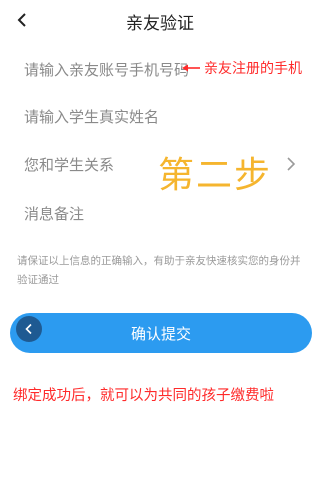 The width and height of the screenshot is (320, 489). Describe the element at coordinates (159, 270) in the screenshot. I see `notice-text: 请保证以上信息的正确输入，有助于亲友快速核实您的身份并验证通过` at that location.